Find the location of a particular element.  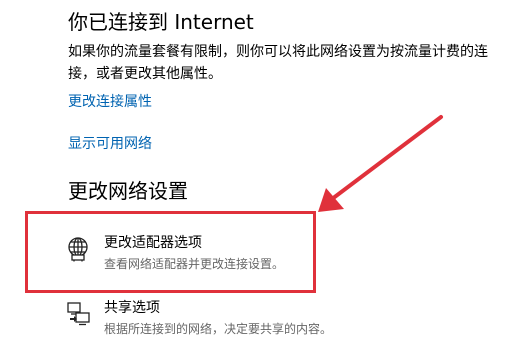

status-title: 你已连接到 Internet is located at coordinates (161, 22).